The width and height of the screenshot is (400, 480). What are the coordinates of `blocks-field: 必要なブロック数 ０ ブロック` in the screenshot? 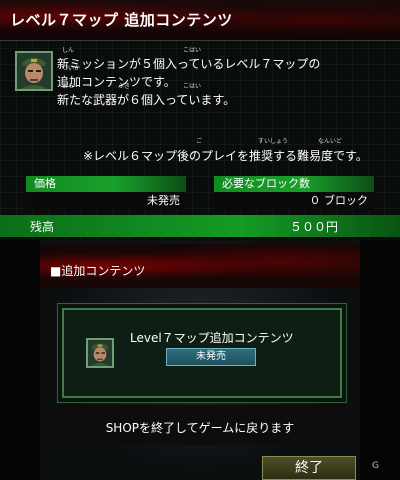 It's located at (294, 193).